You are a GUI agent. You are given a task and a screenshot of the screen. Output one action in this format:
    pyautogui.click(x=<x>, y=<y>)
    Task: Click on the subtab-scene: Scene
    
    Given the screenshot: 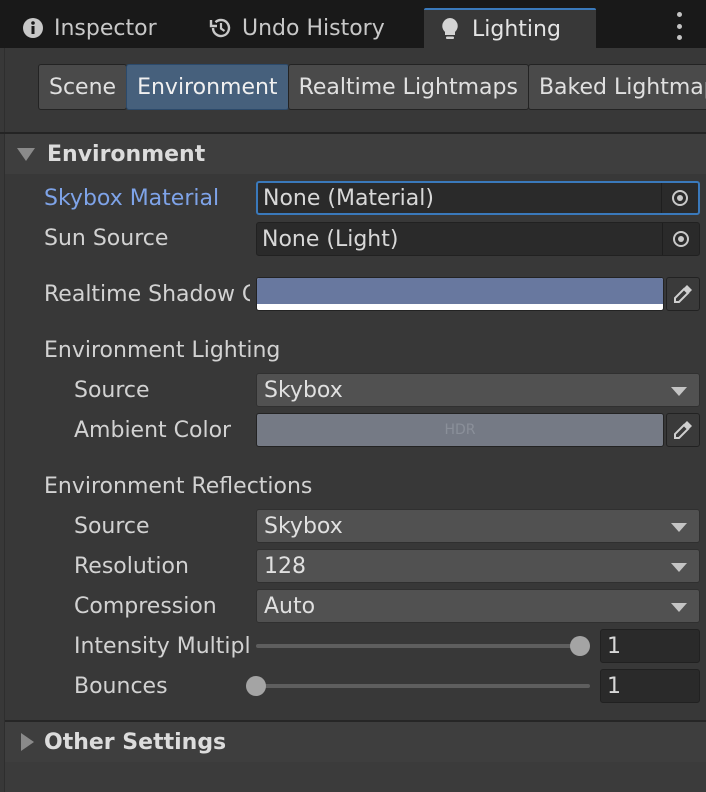 What is the action you would take?
    pyautogui.click(x=83, y=87)
    